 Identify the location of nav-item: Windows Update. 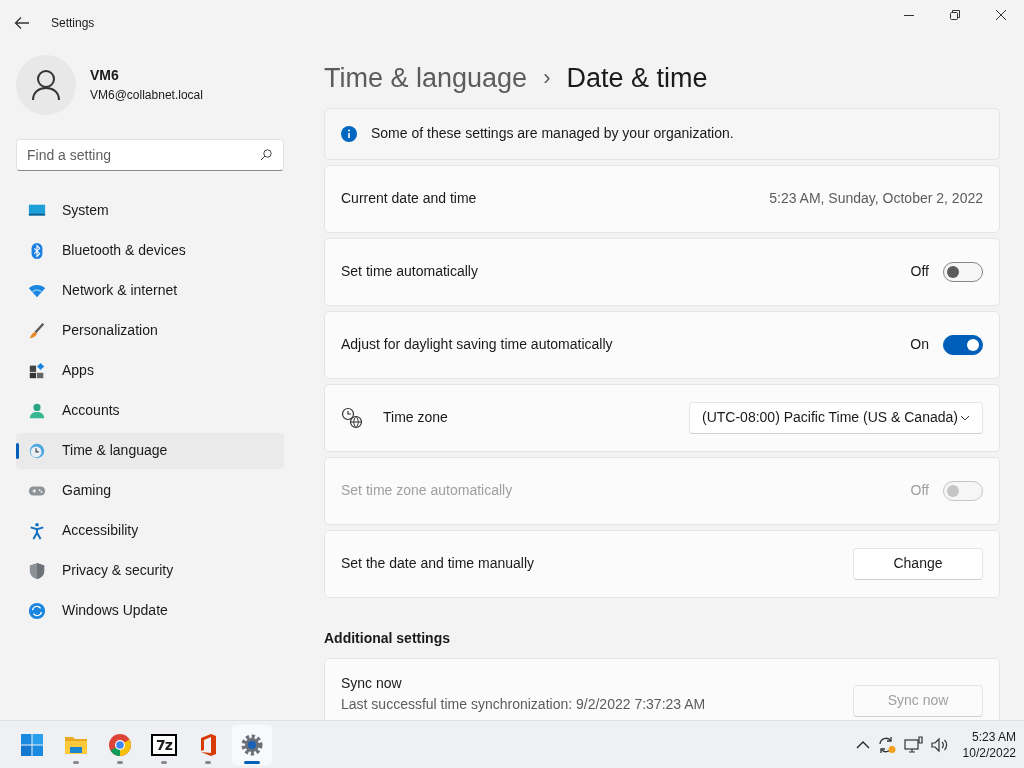
(150, 610).